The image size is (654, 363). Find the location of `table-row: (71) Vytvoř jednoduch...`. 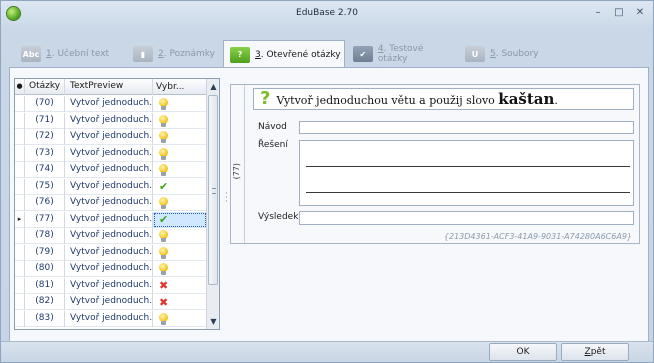

table-row: (71) Vytvoř jednoduch... is located at coordinates (111, 120).